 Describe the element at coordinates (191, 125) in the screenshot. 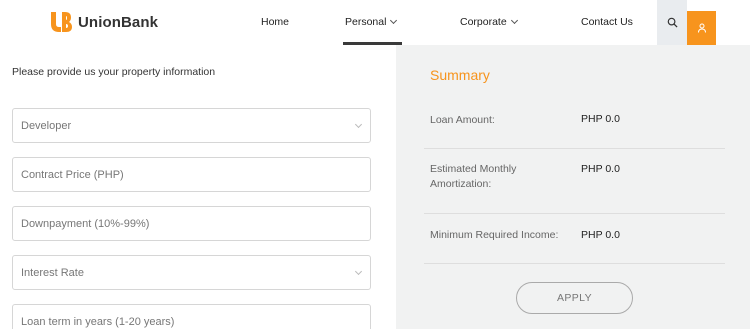

I see `developer-select: Developer` at that location.